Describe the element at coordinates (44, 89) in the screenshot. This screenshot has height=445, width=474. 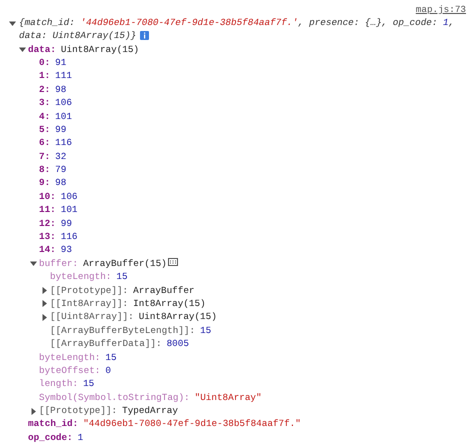
I see `property-key: 2:` at that location.